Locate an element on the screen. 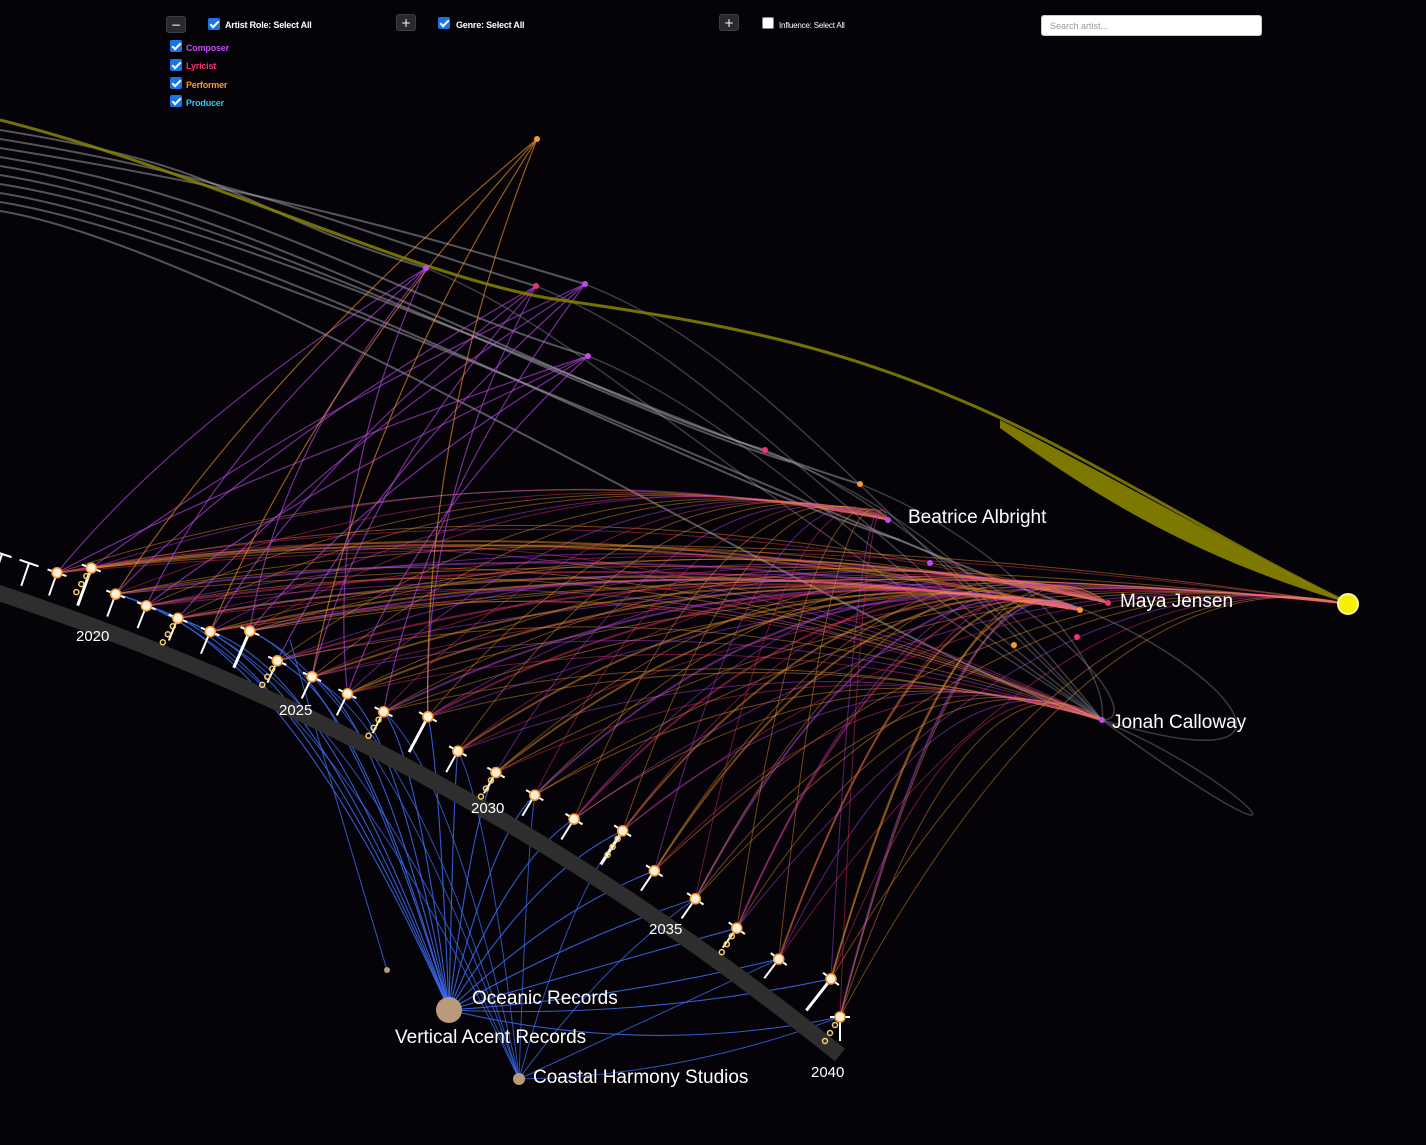  composer-checkbox is located at coordinates (176, 46).